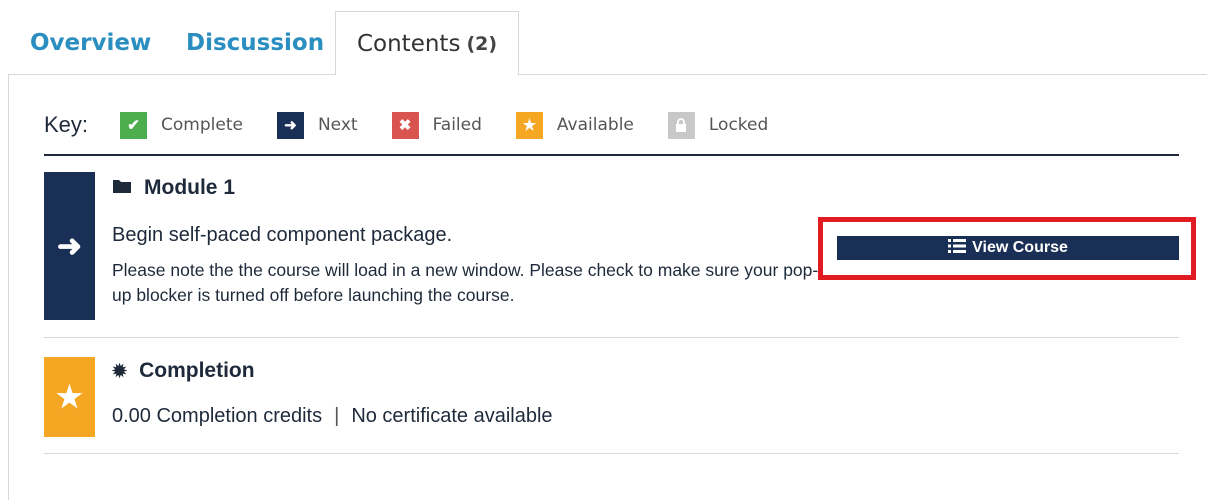 This screenshot has width=1207, height=500. Describe the element at coordinates (738, 125) in the screenshot. I see `key-label: Locked` at that location.